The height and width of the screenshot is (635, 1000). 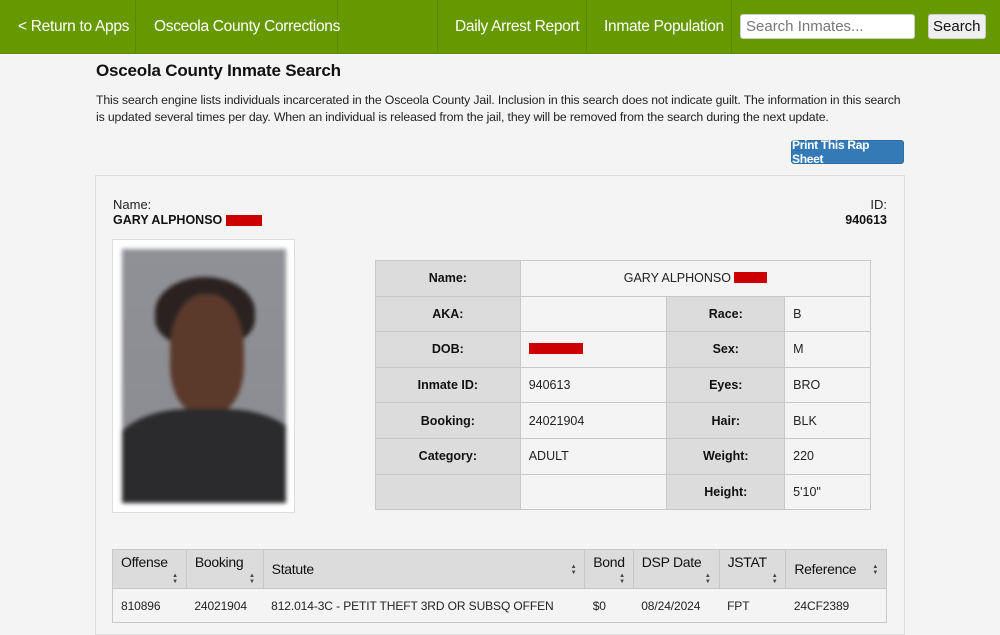 What do you see at coordinates (424, 569) in the screenshot?
I see `column-header-statute: Statute ▲ ▼` at bounding box center [424, 569].